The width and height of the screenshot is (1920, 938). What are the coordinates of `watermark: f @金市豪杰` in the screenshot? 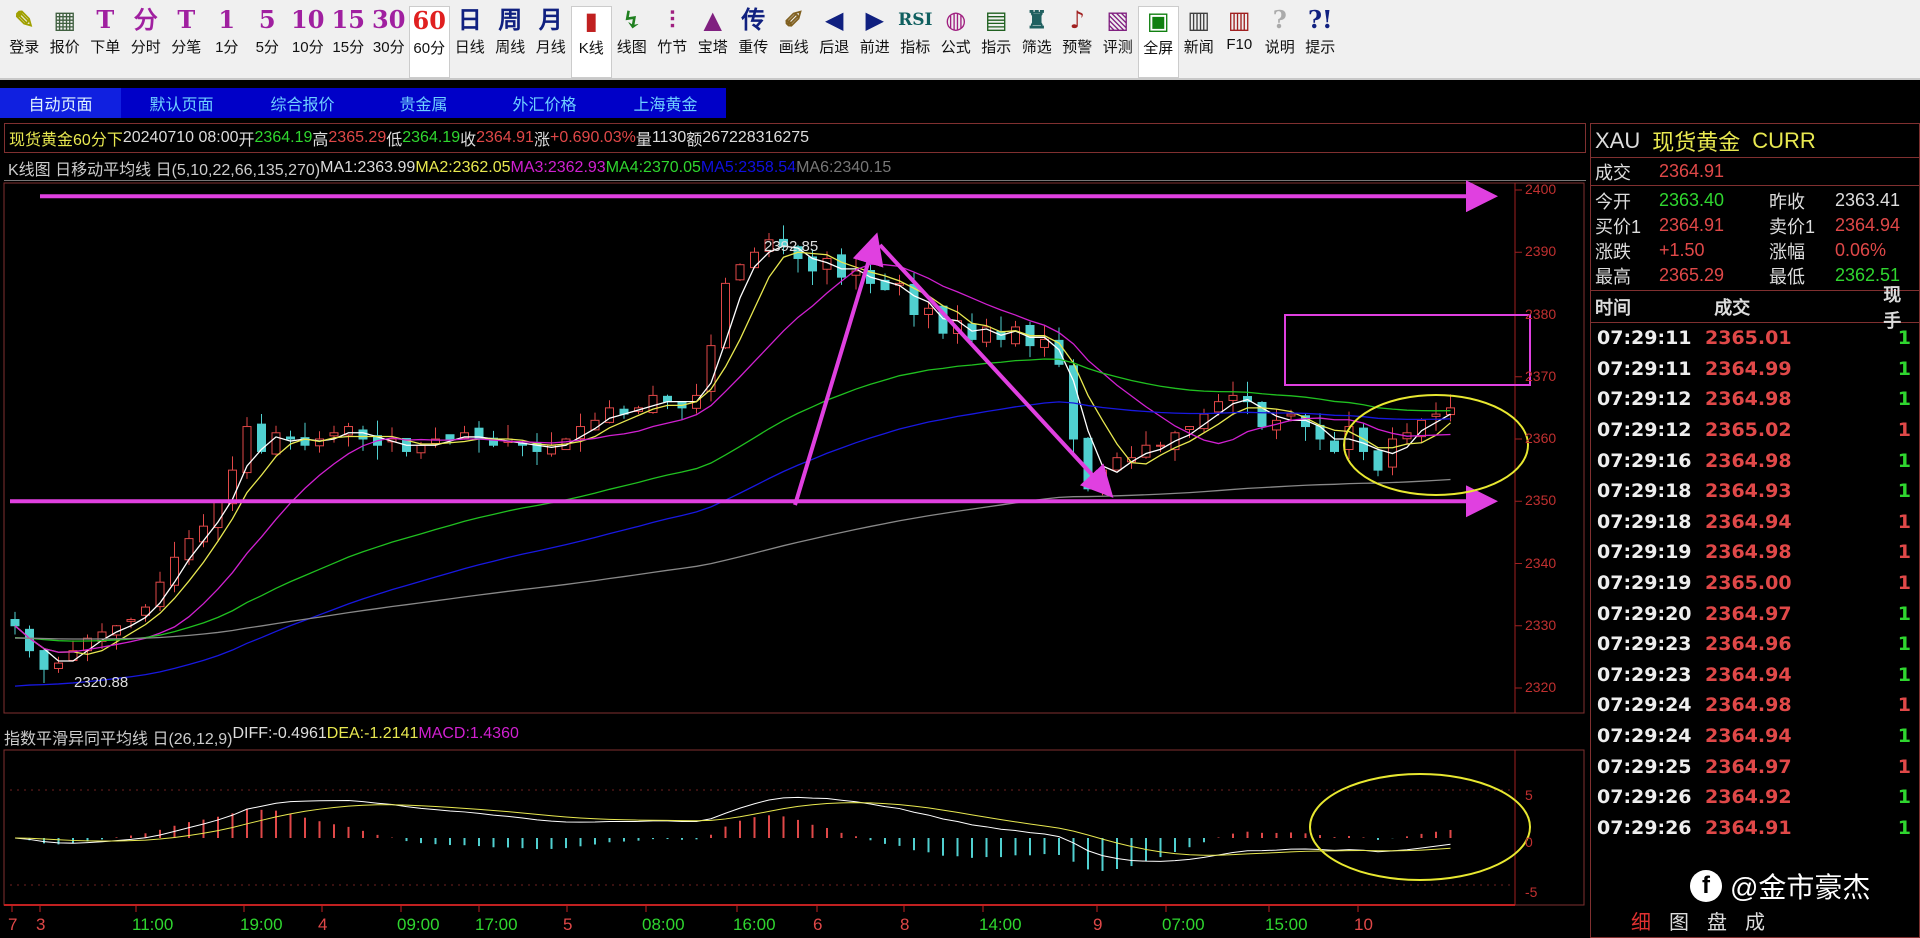 It's located at (1780, 886).